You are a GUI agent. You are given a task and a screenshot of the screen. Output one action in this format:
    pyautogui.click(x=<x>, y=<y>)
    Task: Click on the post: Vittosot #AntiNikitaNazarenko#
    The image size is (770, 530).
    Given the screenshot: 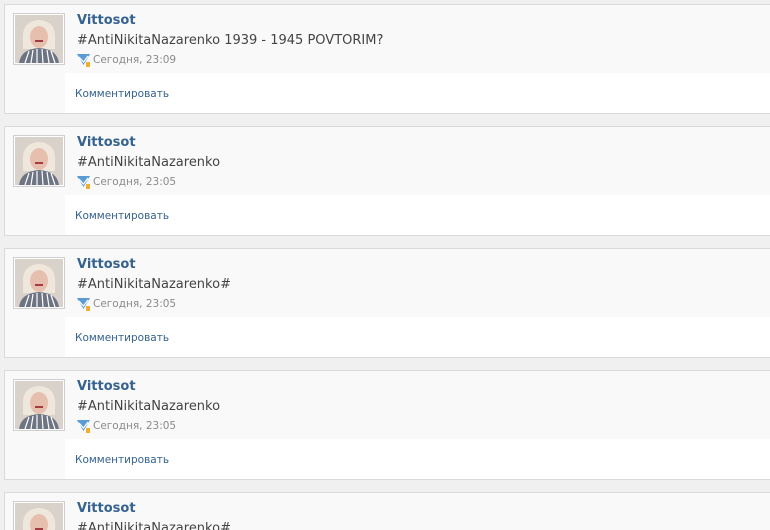 What is the action you would take?
    pyautogui.click(x=387, y=511)
    